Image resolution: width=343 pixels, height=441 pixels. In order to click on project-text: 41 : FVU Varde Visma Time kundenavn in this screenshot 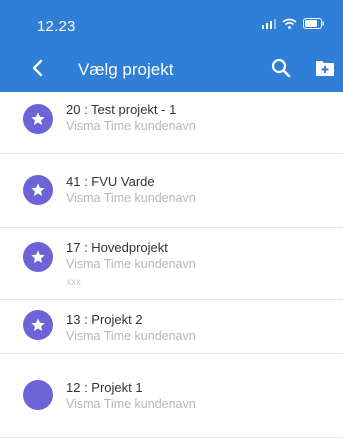, I will do `click(131, 190)`.